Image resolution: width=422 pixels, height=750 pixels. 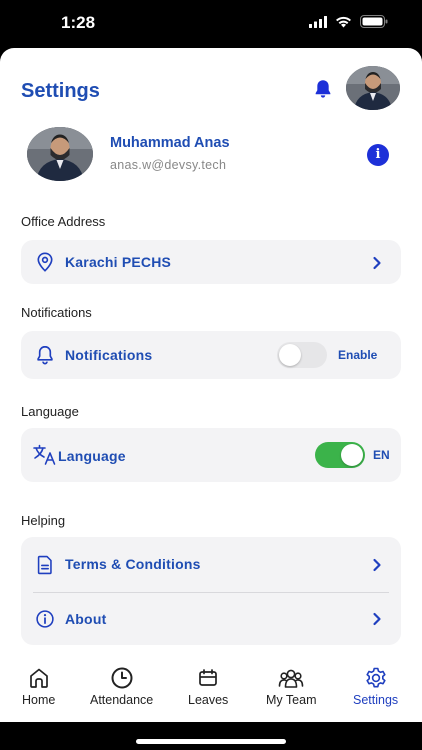 What do you see at coordinates (78, 22) in the screenshot?
I see `status-time: 1:28` at bounding box center [78, 22].